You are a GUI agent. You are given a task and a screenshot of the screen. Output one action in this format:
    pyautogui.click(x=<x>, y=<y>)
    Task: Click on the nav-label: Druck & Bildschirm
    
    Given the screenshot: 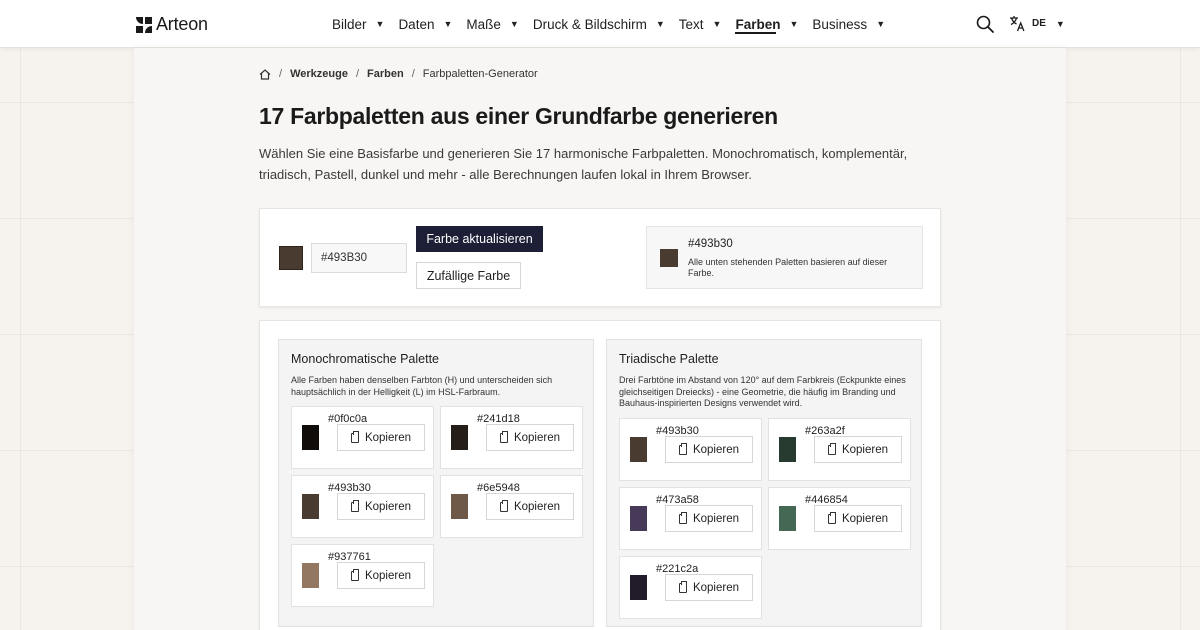 What is the action you would take?
    pyautogui.click(x=589, y=24)
    